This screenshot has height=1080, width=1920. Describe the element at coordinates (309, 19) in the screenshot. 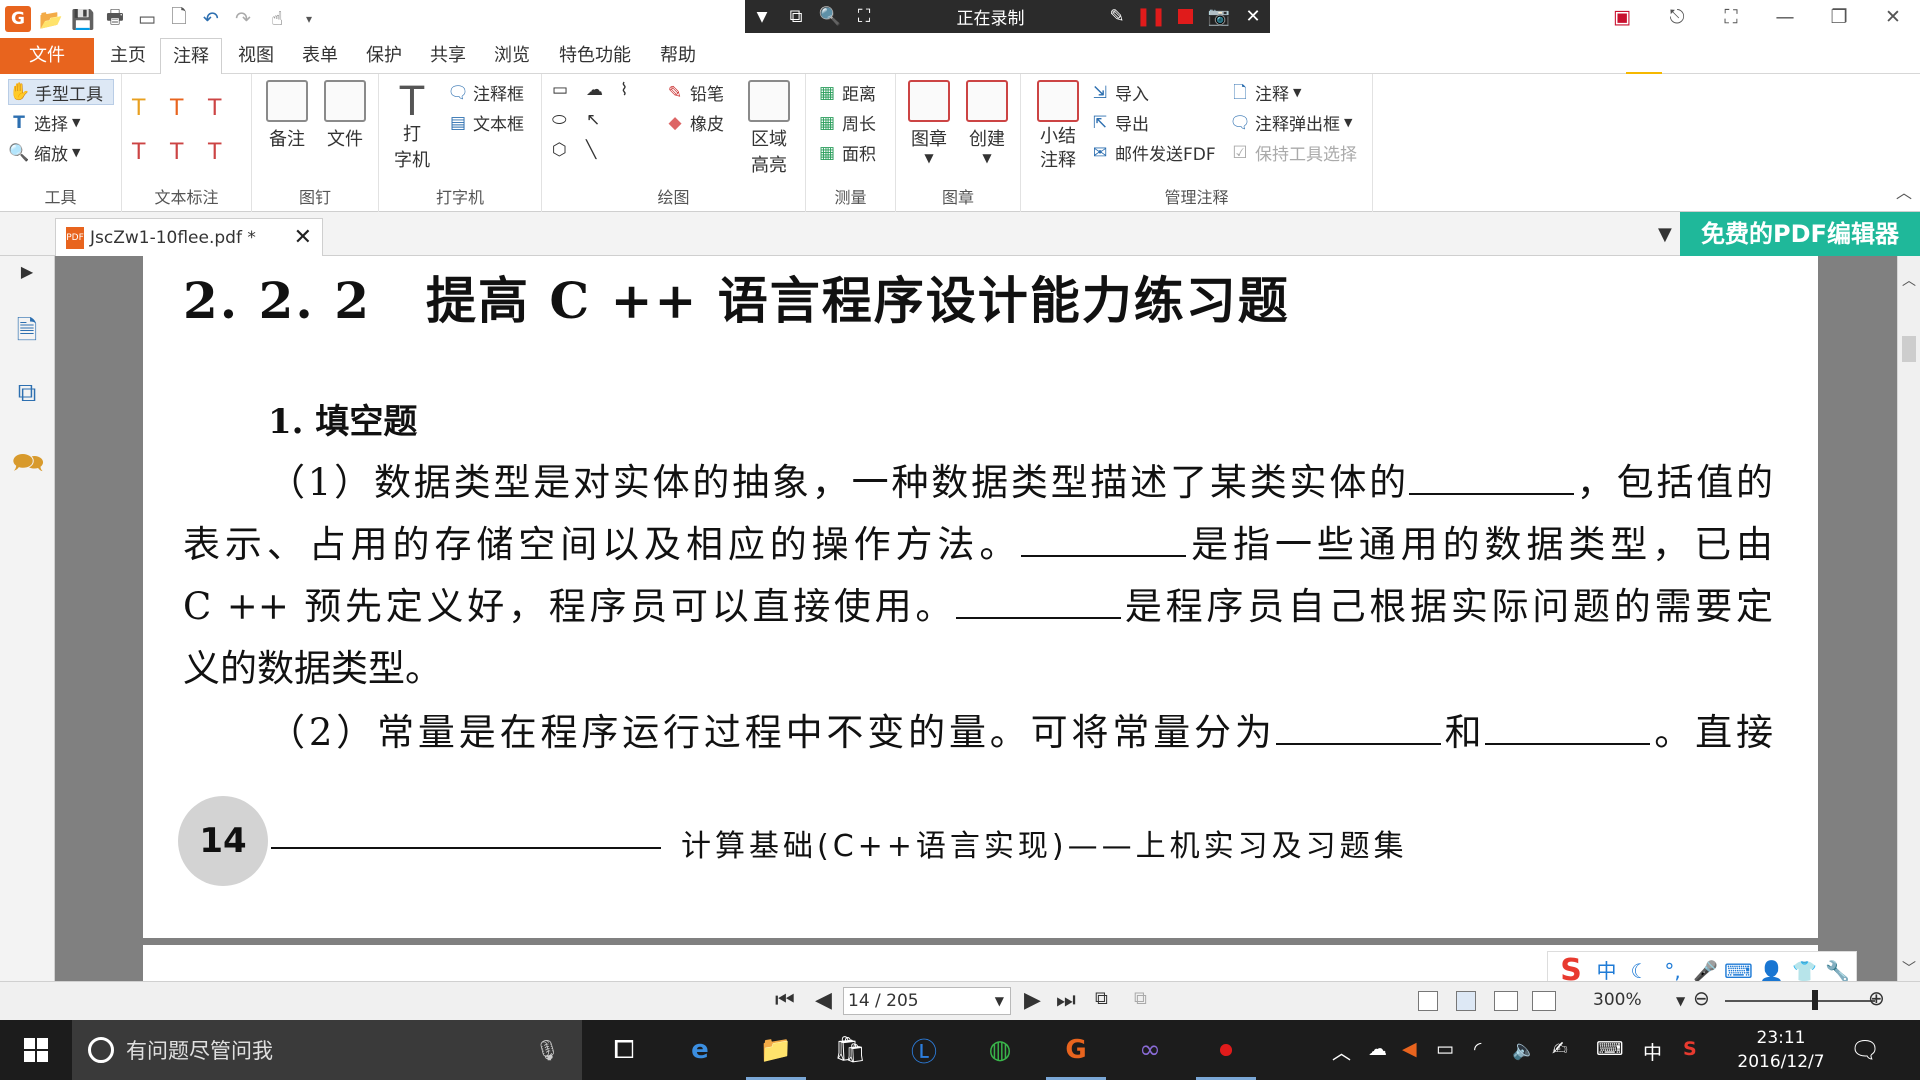

I see `customize-toolbar-icon: ▾` at that location.